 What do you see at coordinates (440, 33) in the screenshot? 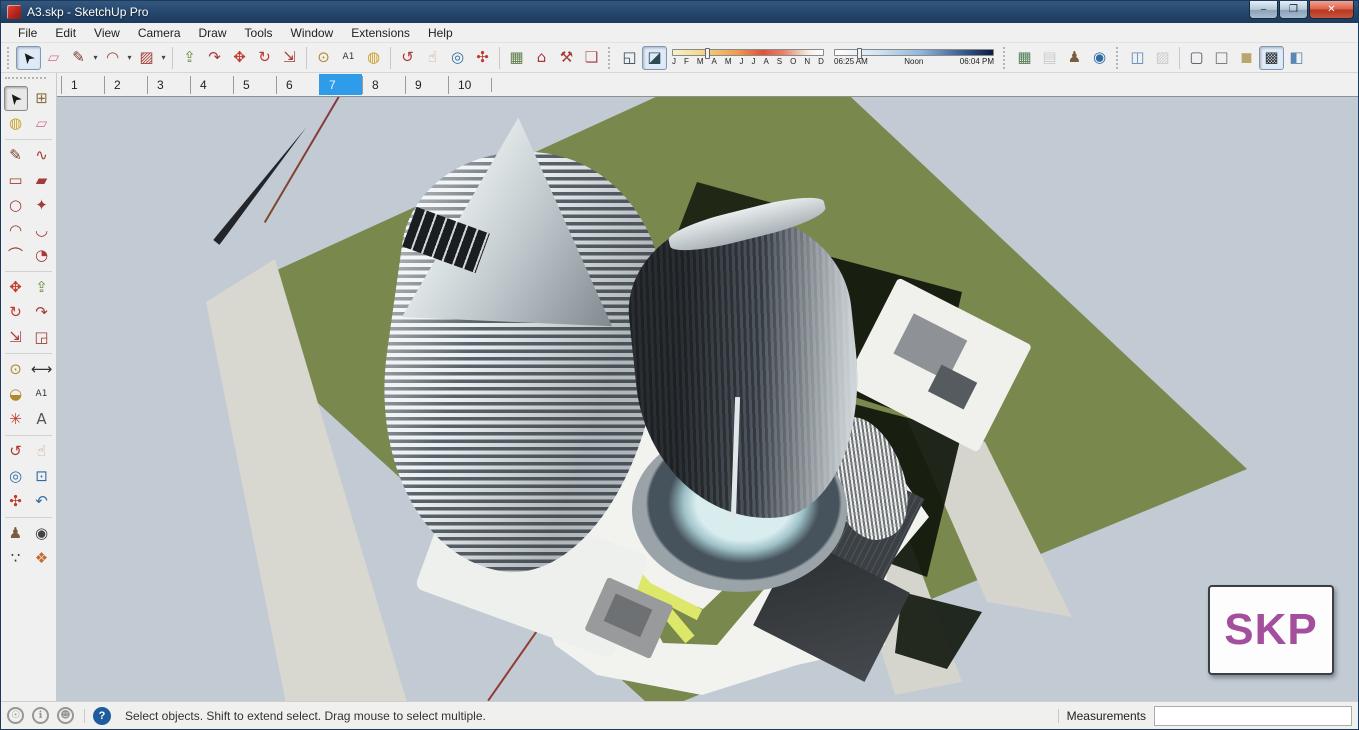
I see `menu-help: Help` at bounding box center [440, 33].